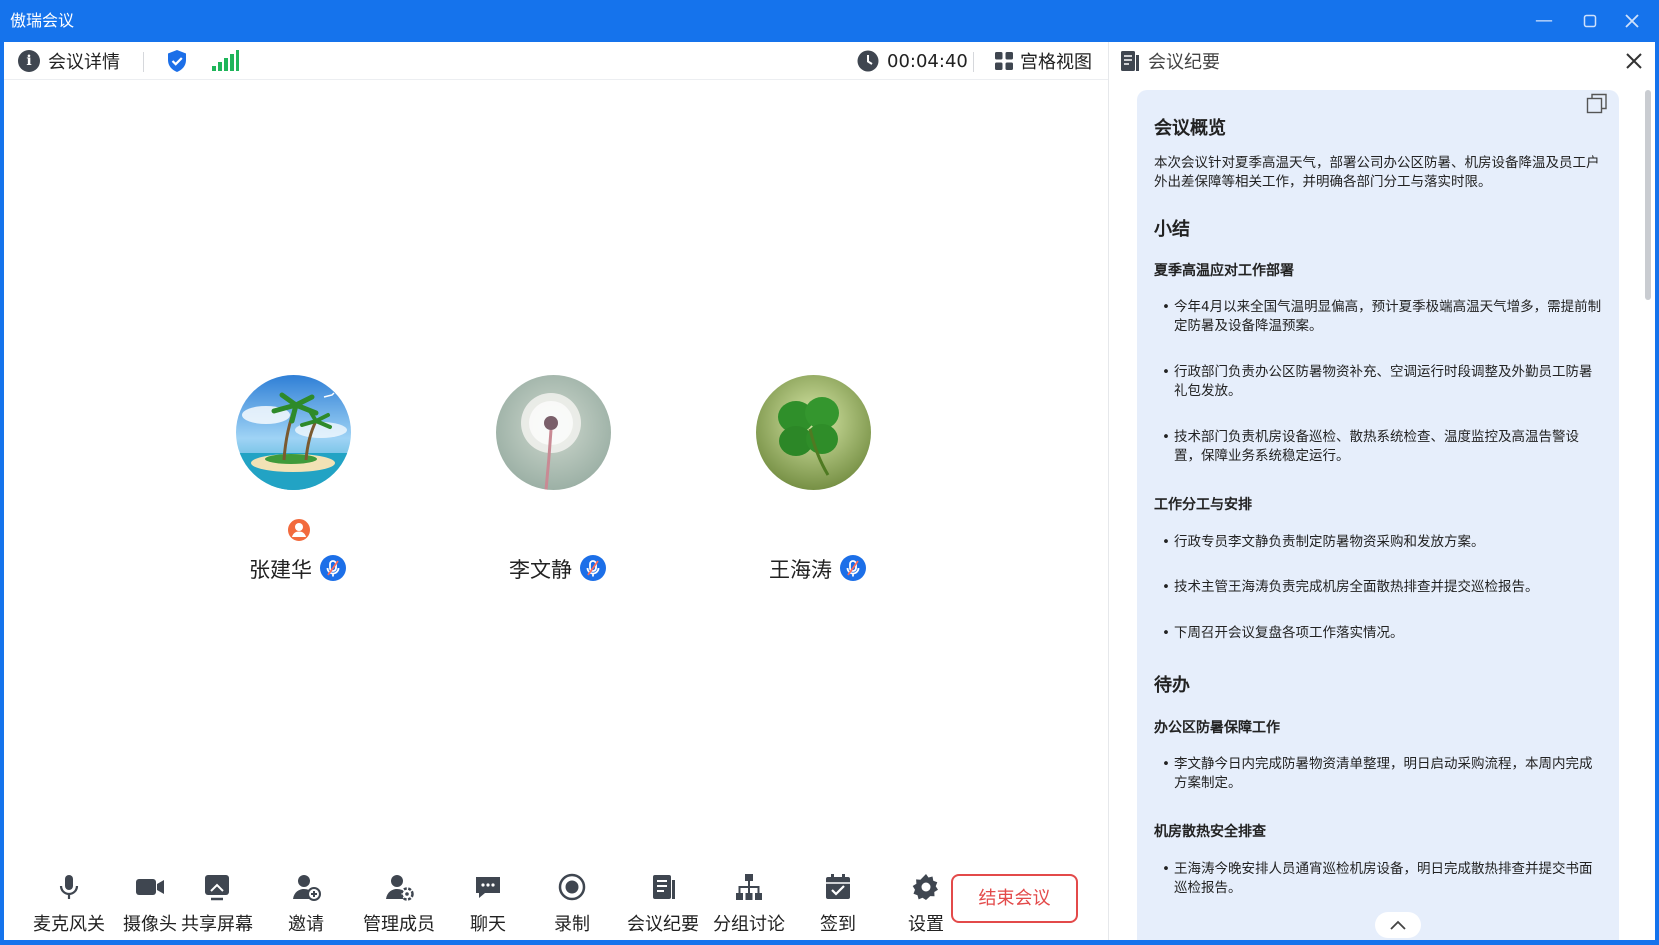  Describe the element at coordinates (400, 888) in the screenshot. I see `manage-members-icon` at that location.